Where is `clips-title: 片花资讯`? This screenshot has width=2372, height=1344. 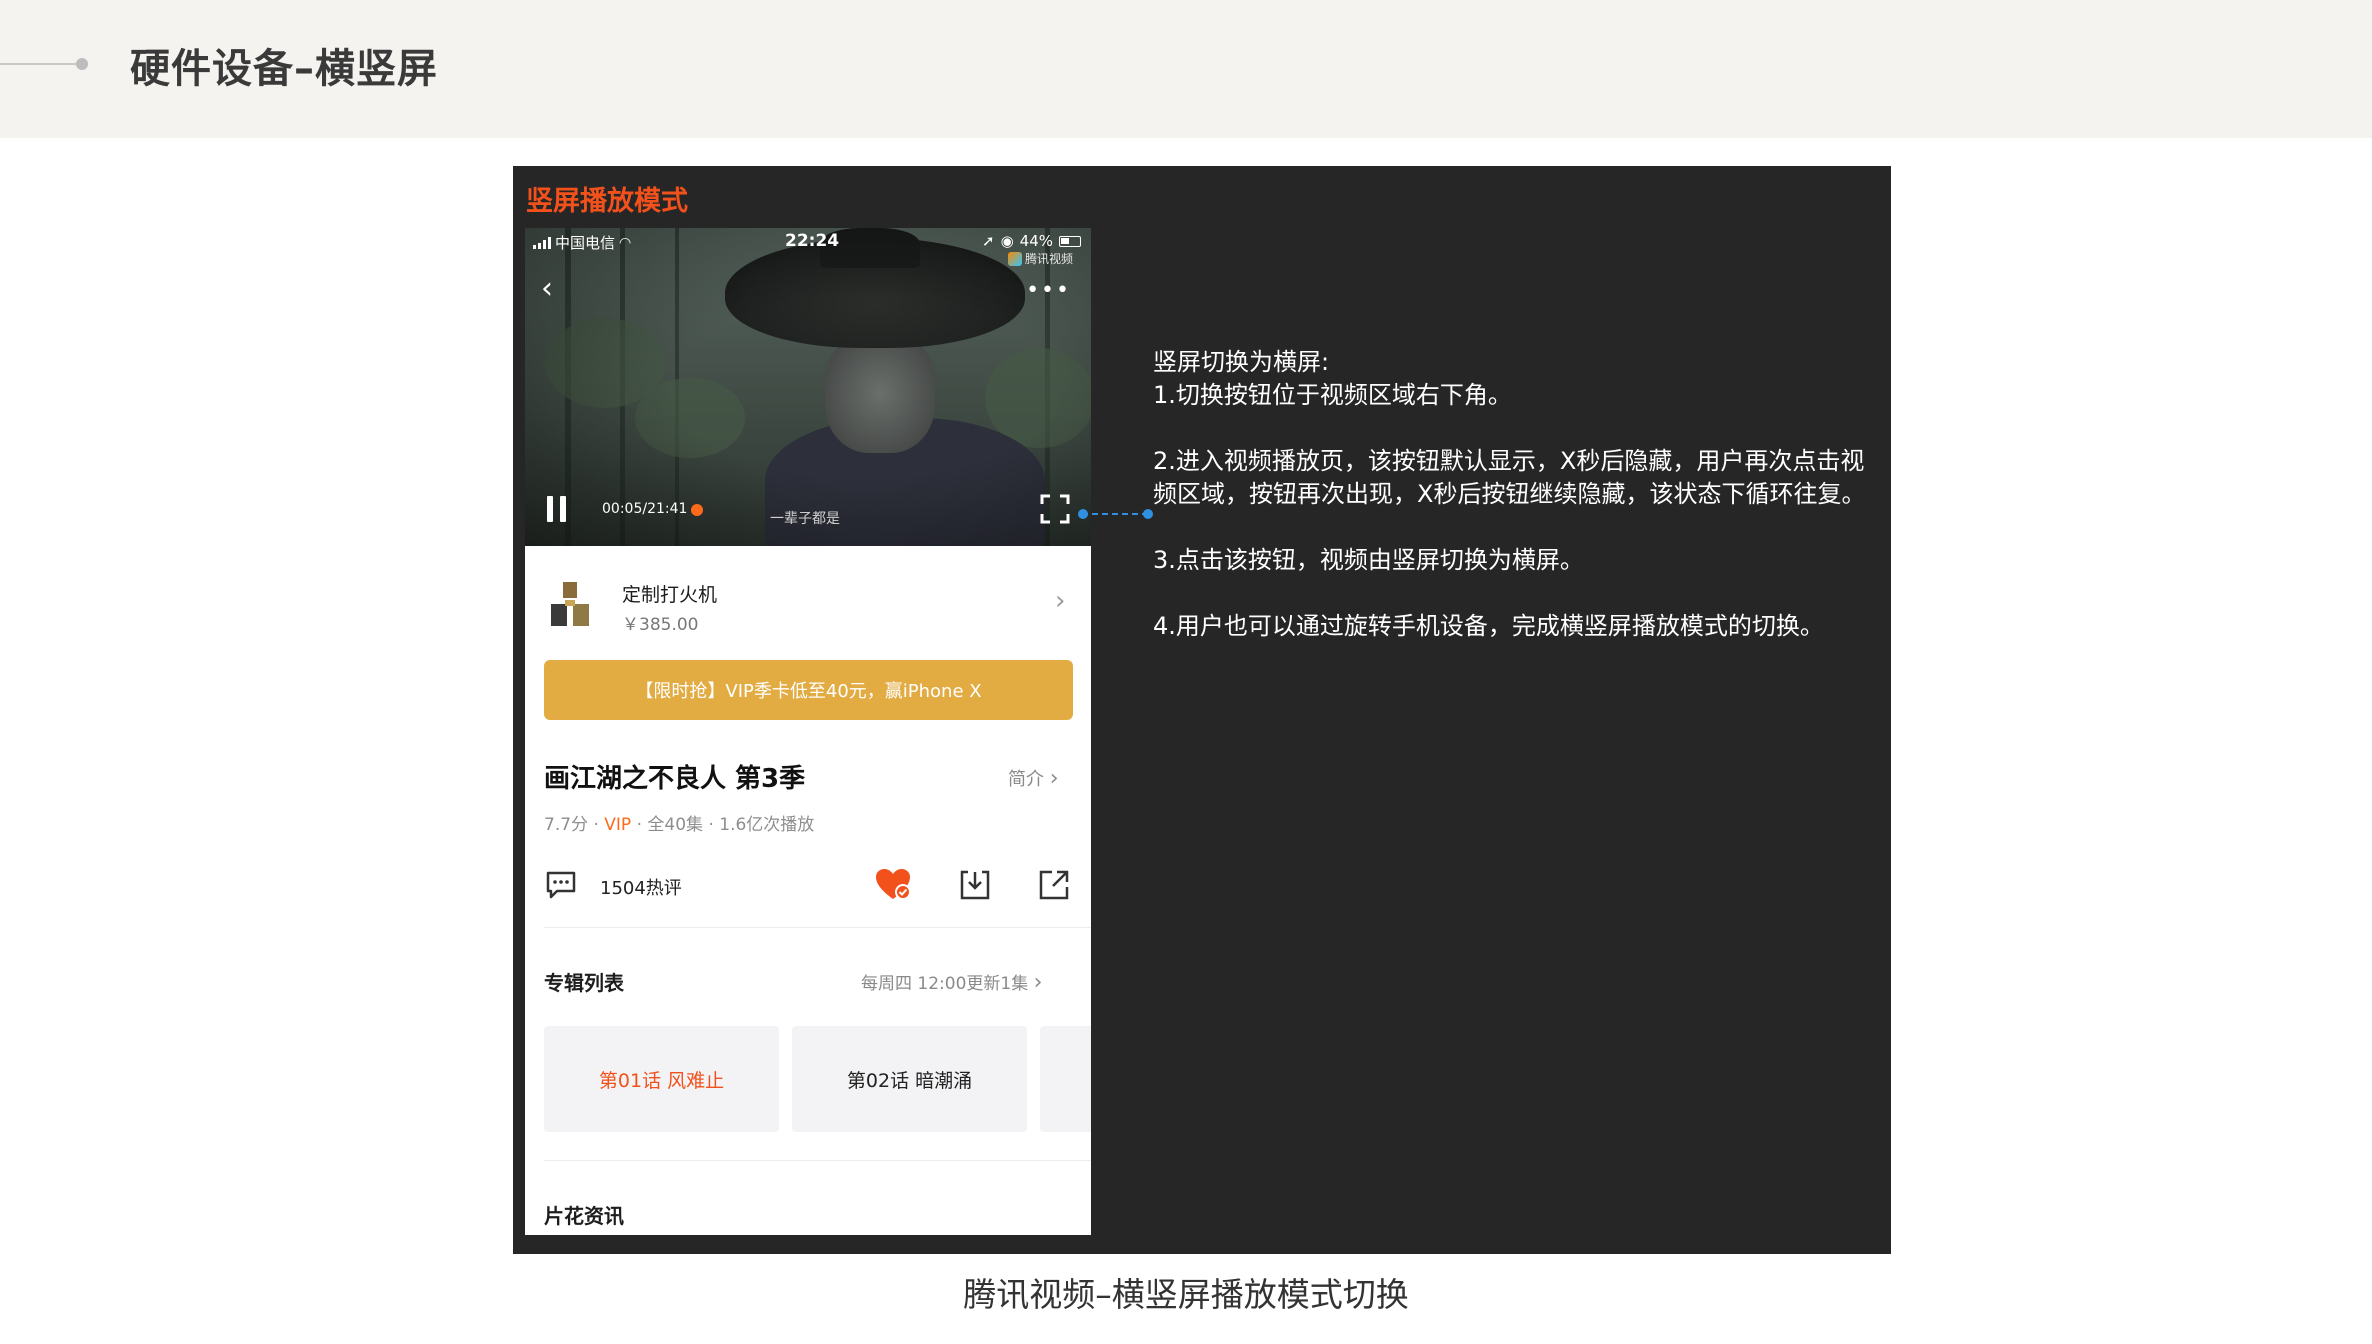
clips-title: 片花资讯 is located at coordinates (584, 1216).